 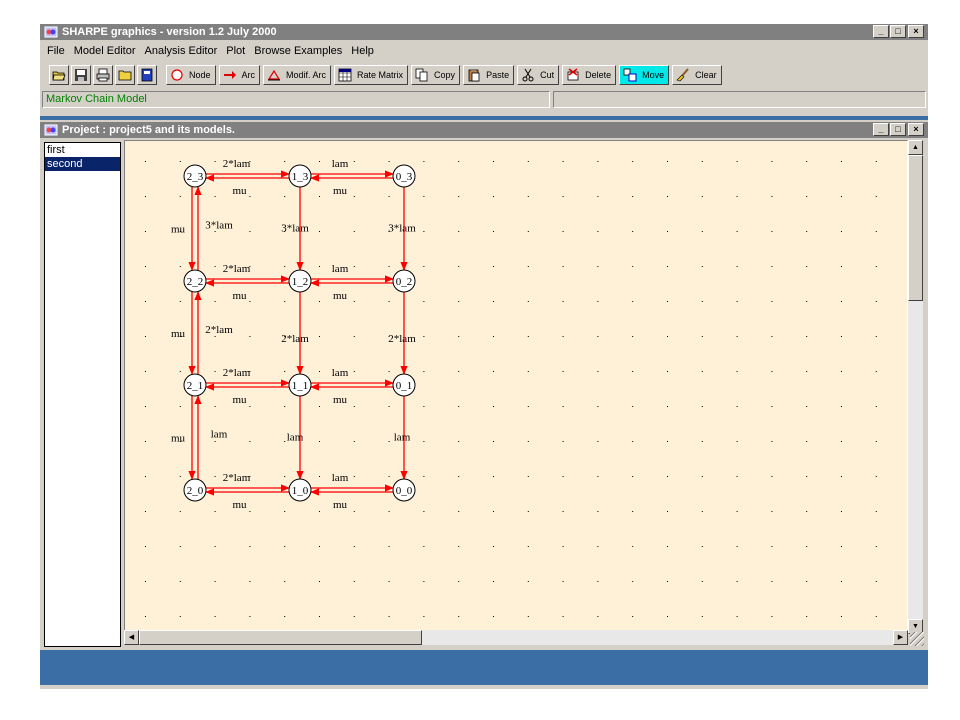 I want to click on copy-icon, so click(x=422, y=75).